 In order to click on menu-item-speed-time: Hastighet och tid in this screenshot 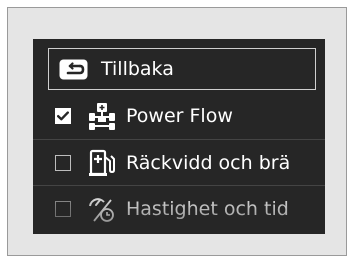, I will do `click(179, 208)`.